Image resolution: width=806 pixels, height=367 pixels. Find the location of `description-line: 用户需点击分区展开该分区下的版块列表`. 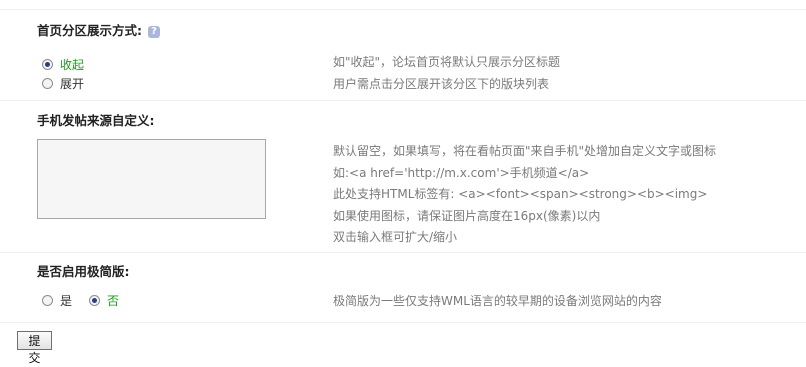

description-line: 用户需点击分区展开该分区下的版块列表 is located at coordinates (441, 83).